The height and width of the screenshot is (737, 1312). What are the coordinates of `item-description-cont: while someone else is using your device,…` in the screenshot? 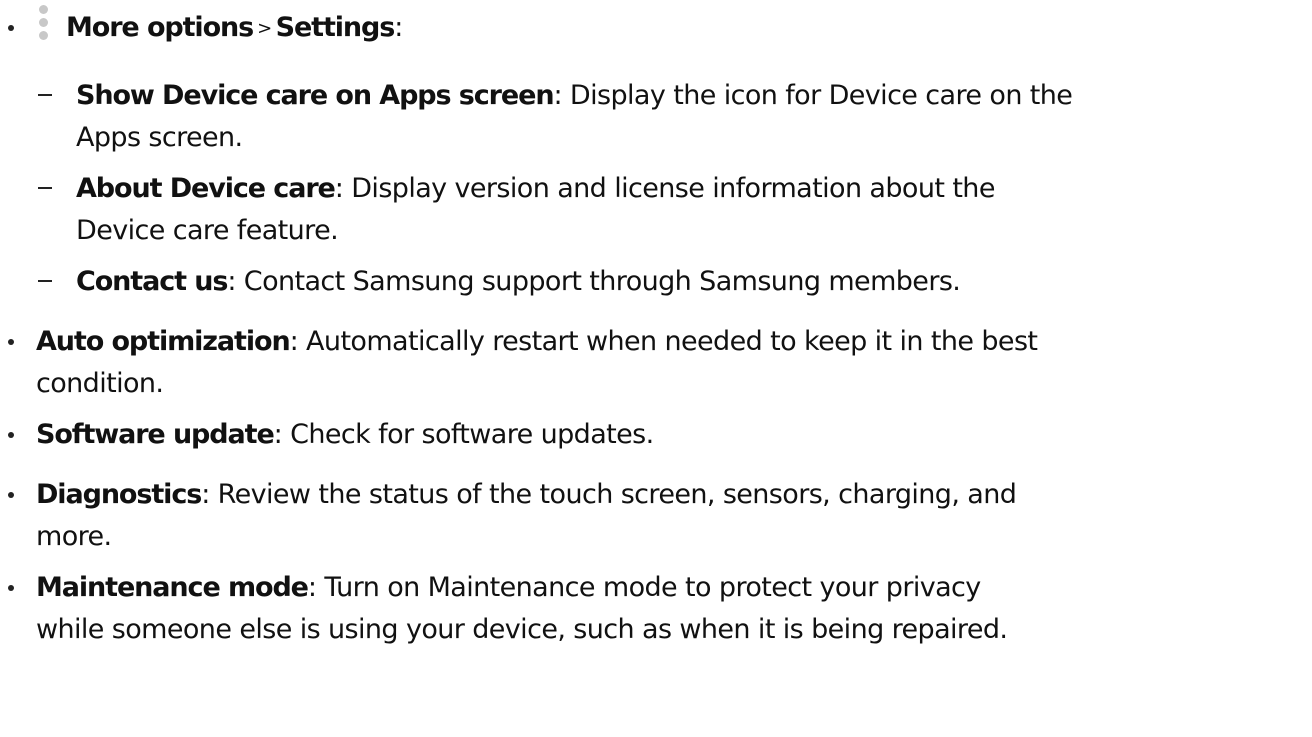 It's located at (522, 629).